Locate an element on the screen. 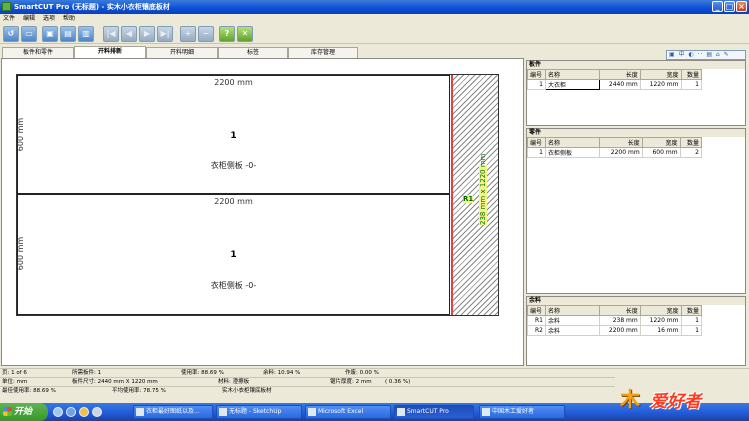  status-project: 实木小衣柜镶底板材 is located at coordinates (247, 391).